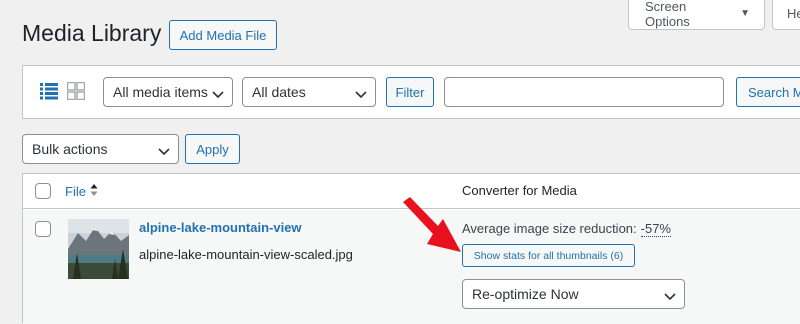 The width and height of the screenshot is (800, 324). I want to click on reoptimize-value: Re-optimize Now, so click(525, 294).